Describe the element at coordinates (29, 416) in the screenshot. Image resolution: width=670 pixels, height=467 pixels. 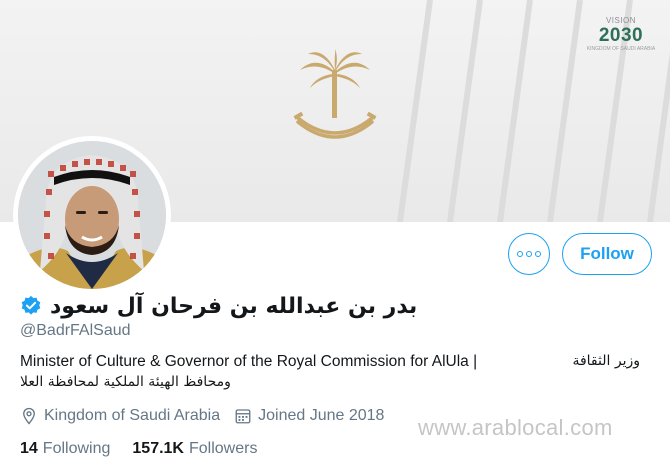
I see `location-icon` at that location.